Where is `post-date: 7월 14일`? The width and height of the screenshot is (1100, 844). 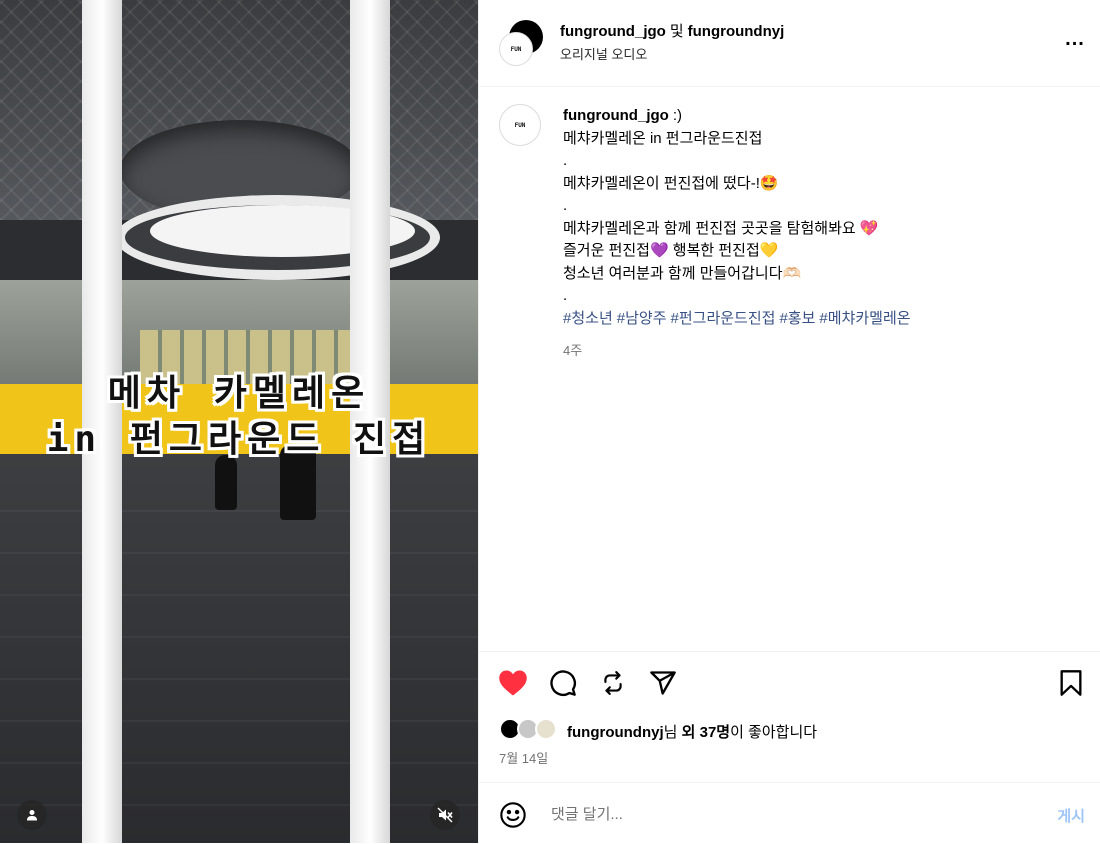 post-date: 7월 14일 is located at coordinates (523, 757).